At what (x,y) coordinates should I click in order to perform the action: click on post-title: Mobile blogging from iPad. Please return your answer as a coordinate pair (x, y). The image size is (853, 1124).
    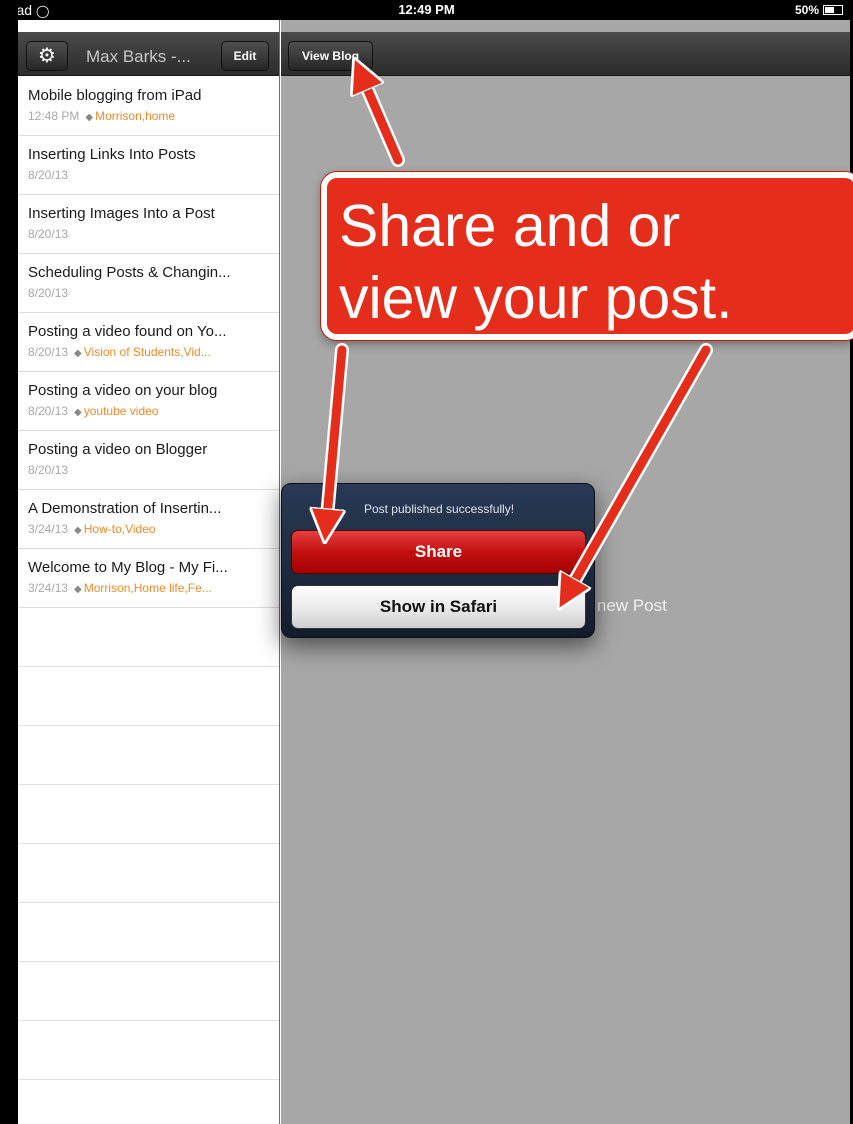
    Looking at the image, I should click on (115, 95).